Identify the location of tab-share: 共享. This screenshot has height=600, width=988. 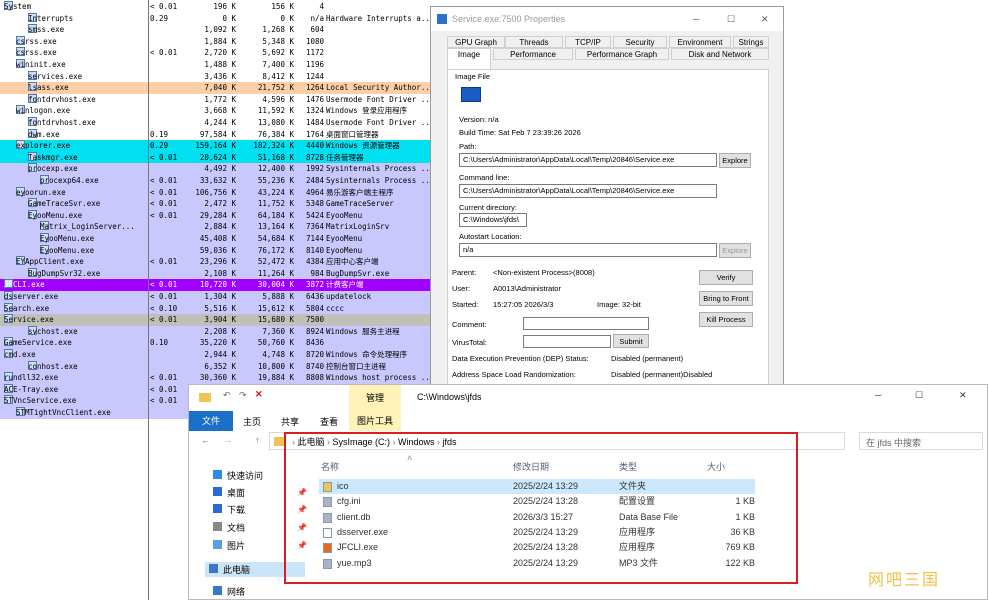
(290, 421).